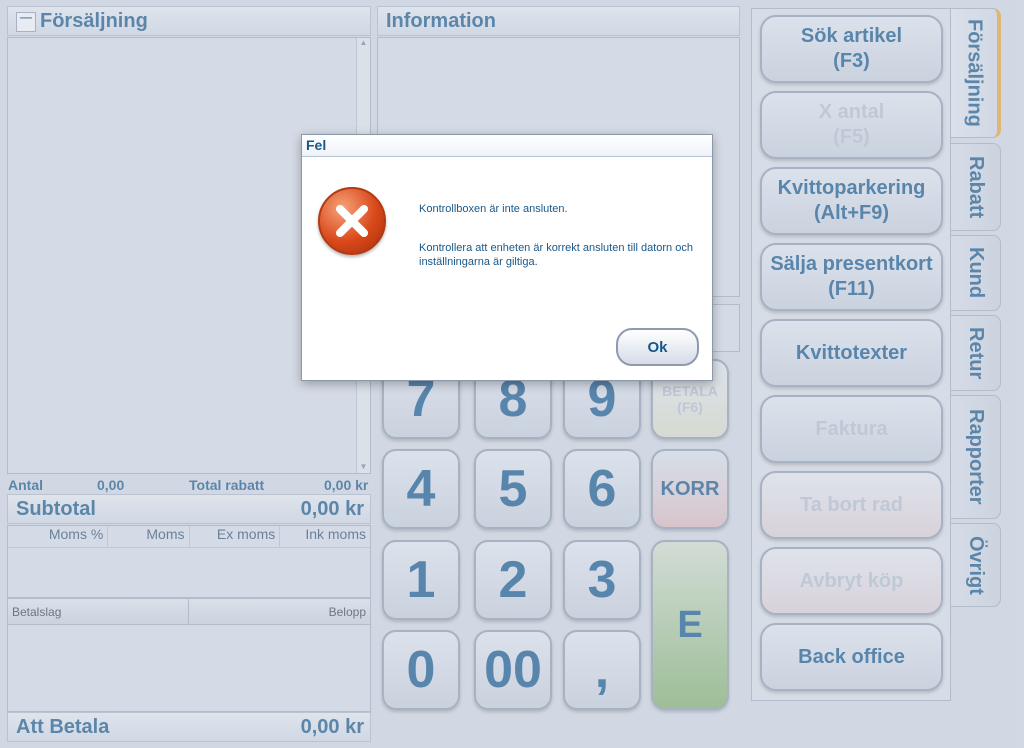 The height and width of the screenshot is (748, 1024). Describe the element at coordinates (507, 146) in the screenshot. I see `dialog-title: Fel` at that location.